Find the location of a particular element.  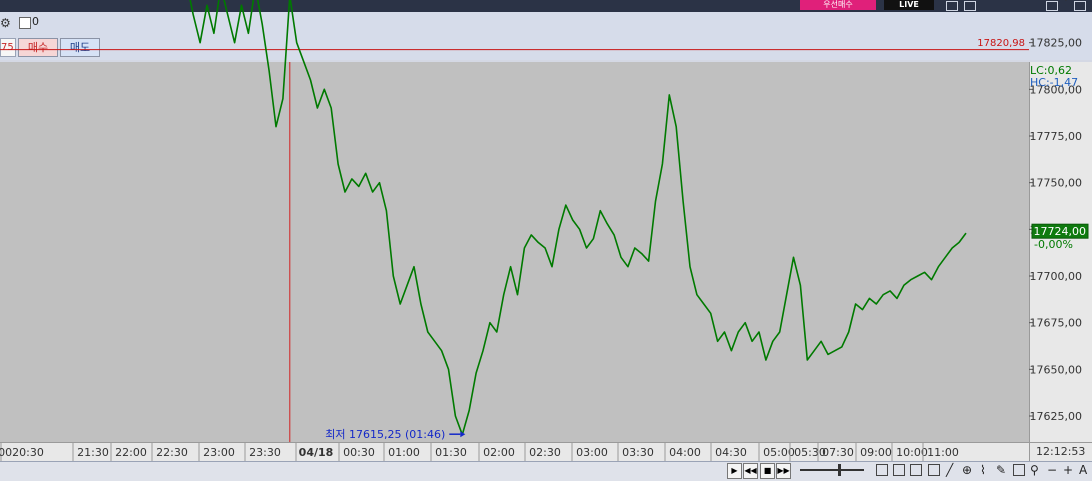

rewind-icon: ◀◀ is located at coordinates (750, 471).